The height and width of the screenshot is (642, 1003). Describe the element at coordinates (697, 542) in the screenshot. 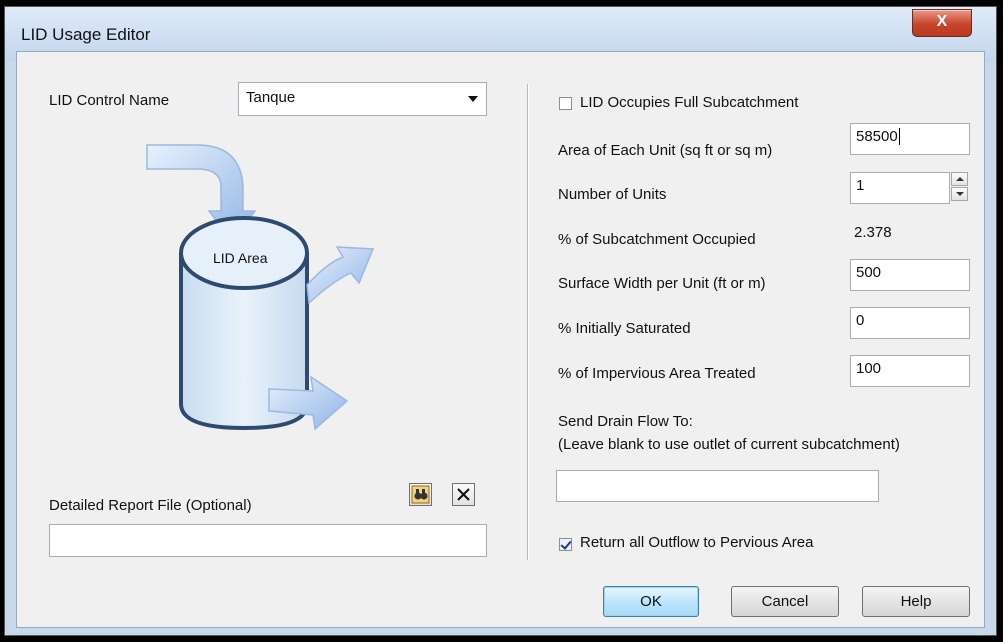

I see `return-outflow-label: Return all Outflow to Pervious Area` at that location.